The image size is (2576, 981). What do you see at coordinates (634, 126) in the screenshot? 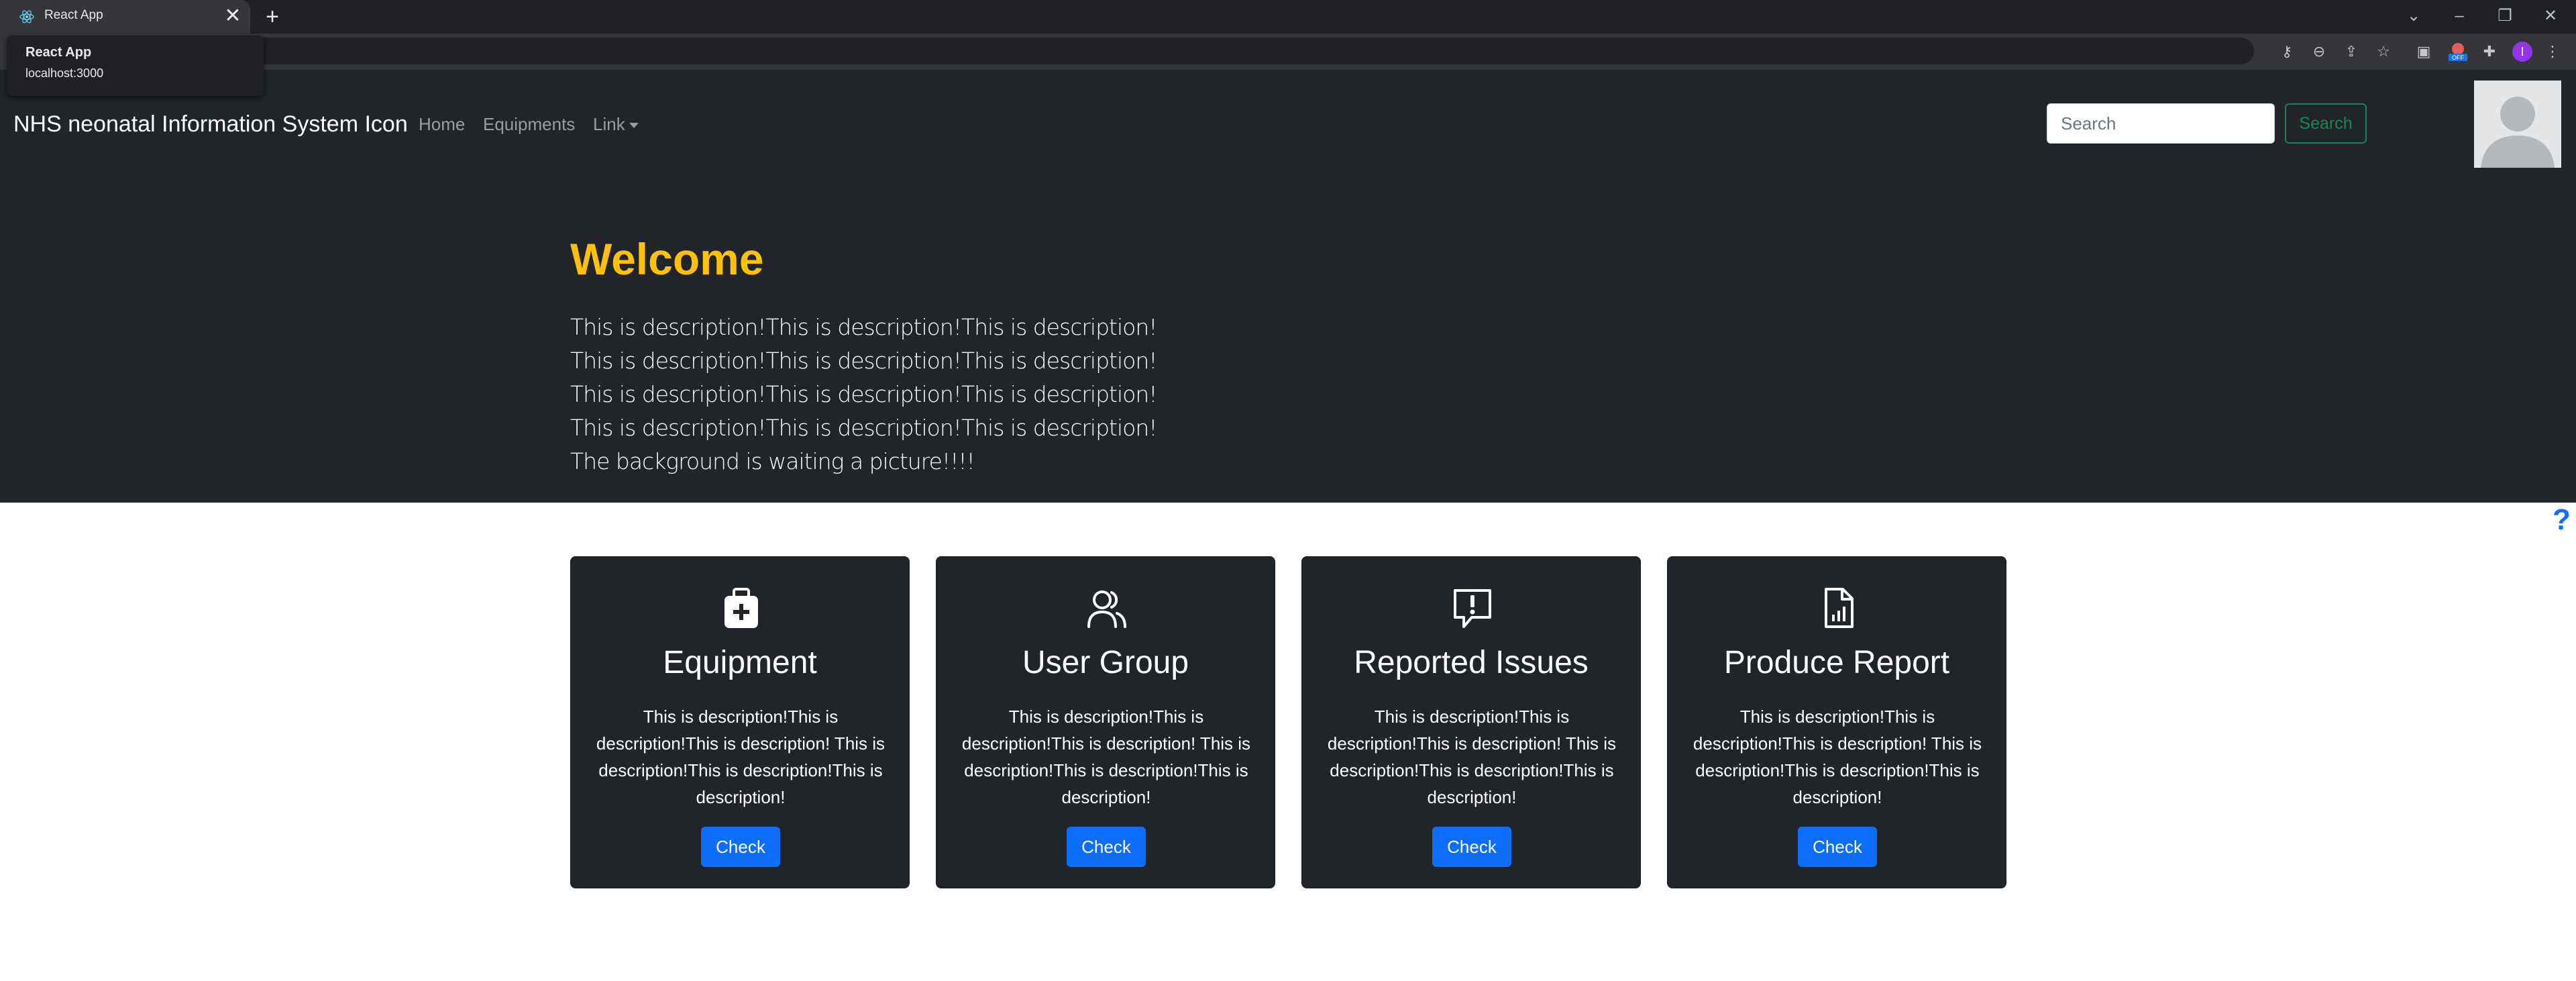
I see `caret-down-icon` at bounding box center [634, 126].